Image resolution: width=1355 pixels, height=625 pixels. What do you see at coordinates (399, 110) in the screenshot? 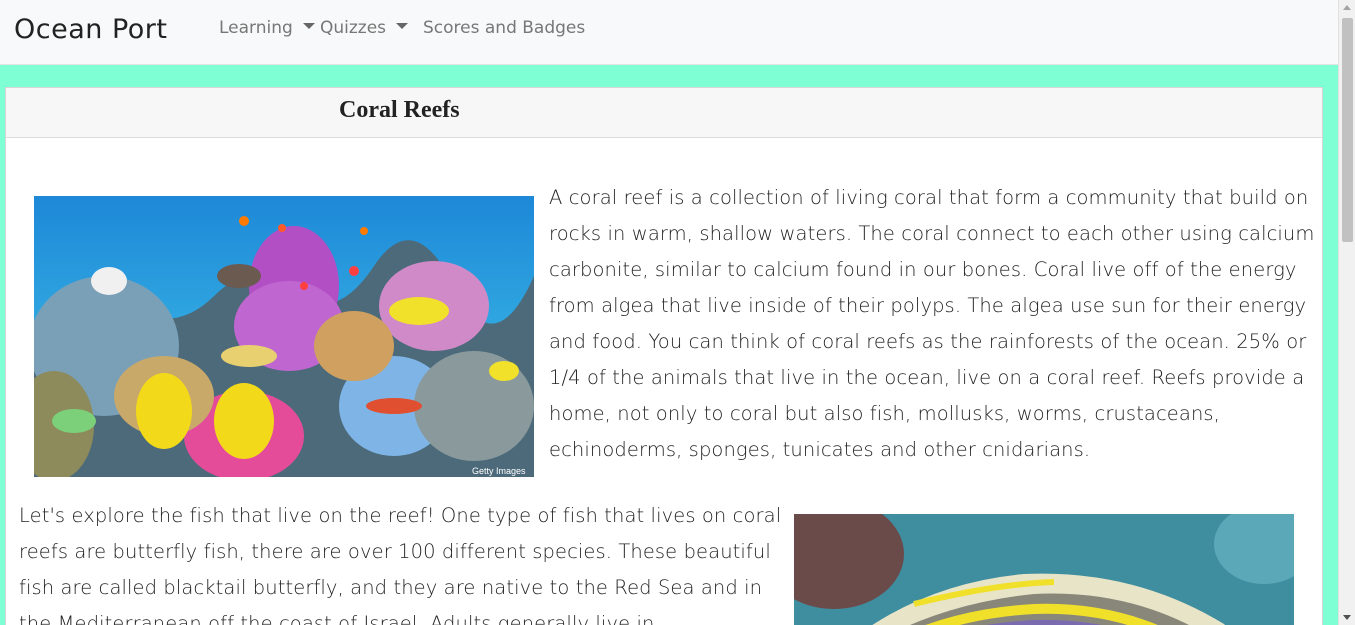
I see `page-title: Coral Reefs` at bounding box center [399, 110].